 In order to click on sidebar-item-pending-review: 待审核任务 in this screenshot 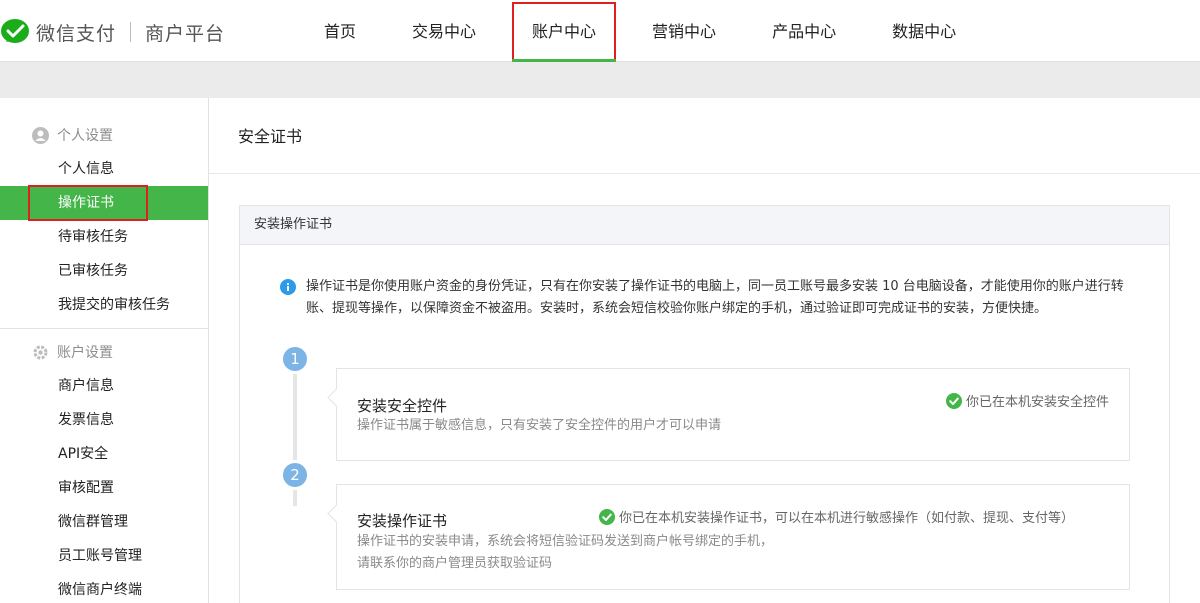, I will do `click(104, 237)`.